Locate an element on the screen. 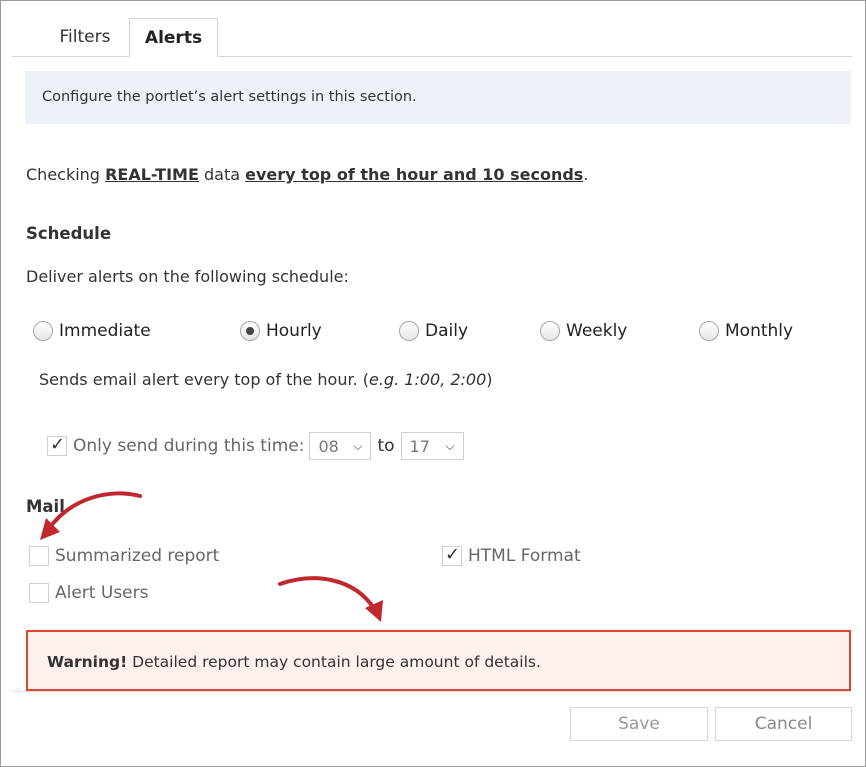 The height and width of the screenshot is (767, 866). summarized-report-row: Summarized report is located at coordinates (124, 556).